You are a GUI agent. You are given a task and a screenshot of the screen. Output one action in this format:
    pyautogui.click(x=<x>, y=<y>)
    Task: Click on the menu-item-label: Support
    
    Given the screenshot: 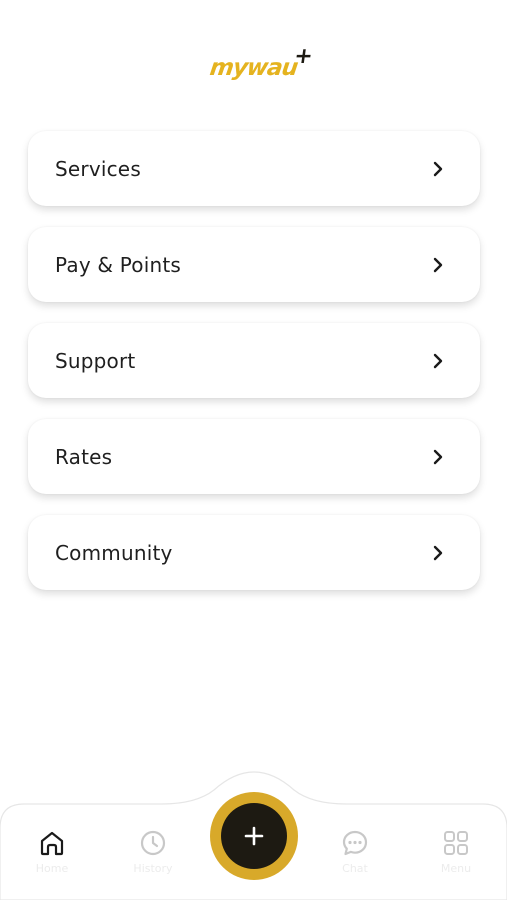 What is the action you would take?
    pyautogui.click(x=95, y=360)
    